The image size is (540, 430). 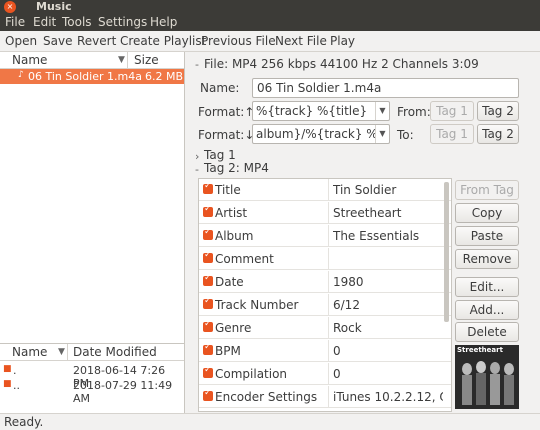 What do you see at coordinates (21, 75) in the screenshot?
I see `file-icon: ♪` at bounding box center [21, 75].